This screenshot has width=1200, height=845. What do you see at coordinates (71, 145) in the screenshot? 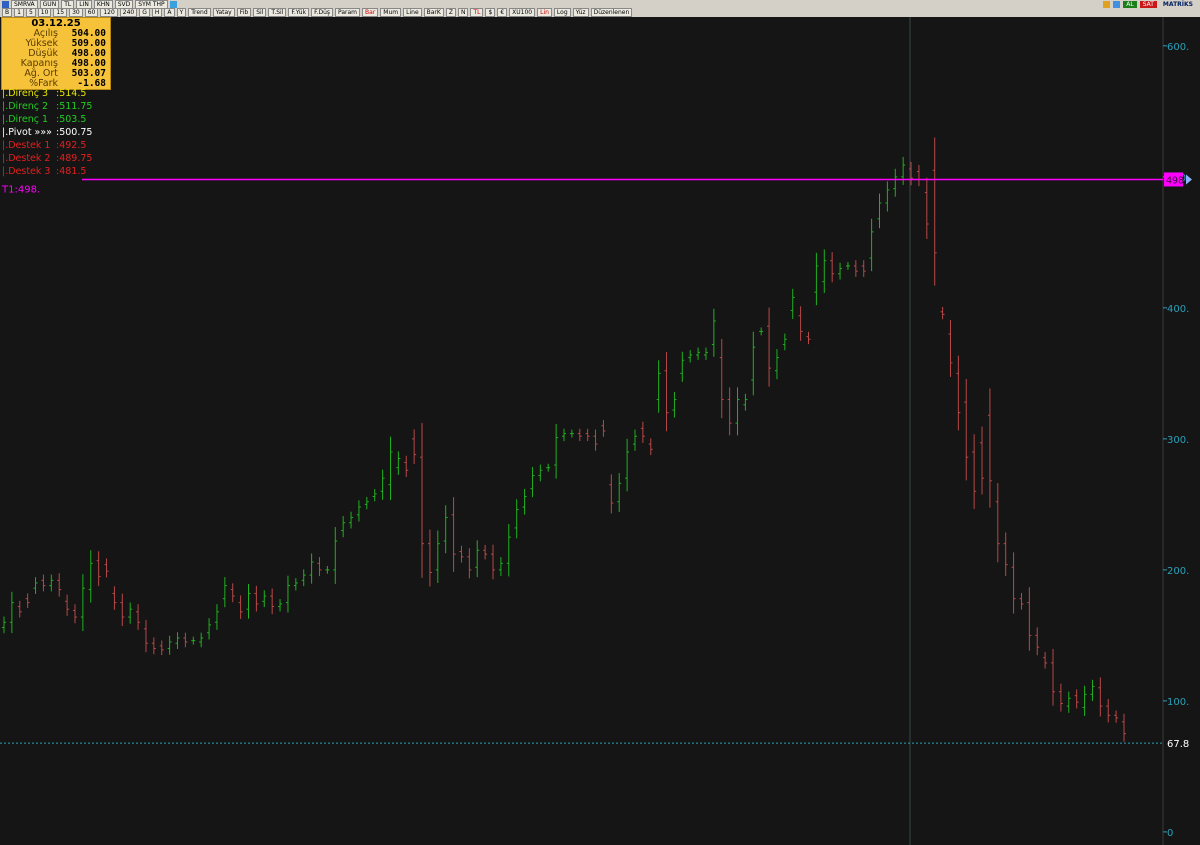
I see `pivot-value: :492.5` at bounding box center [71, 145].